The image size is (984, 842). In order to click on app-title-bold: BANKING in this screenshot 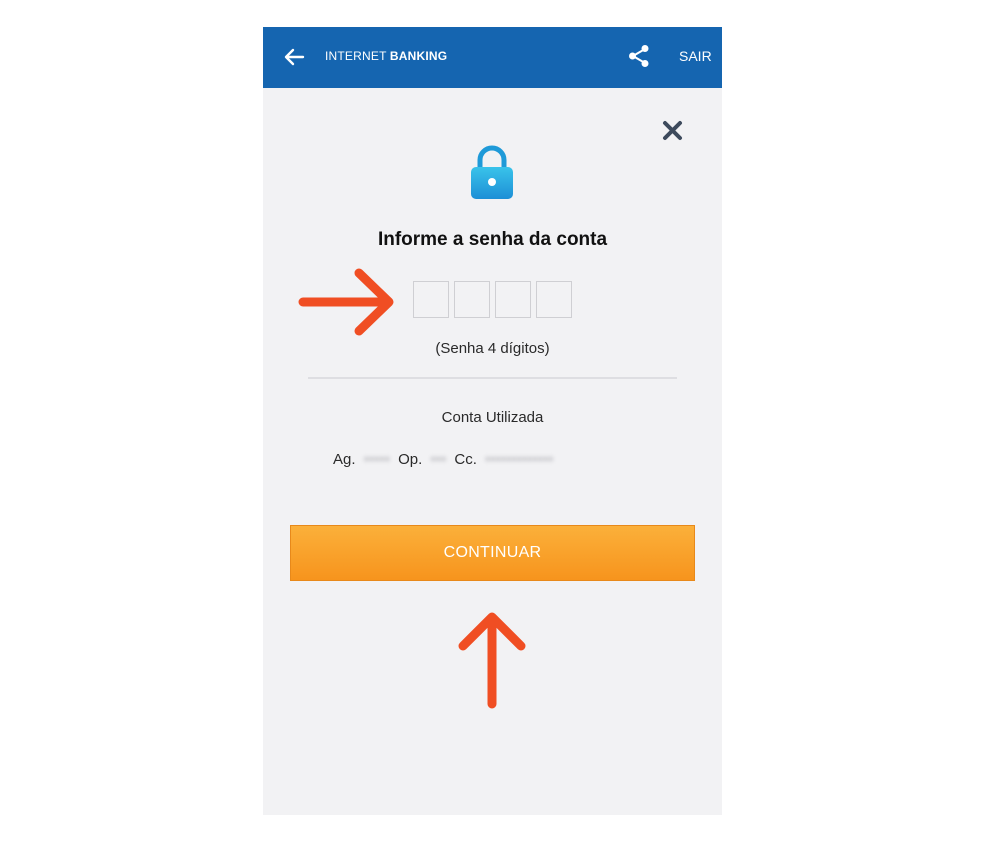, I will do `click(418, 56)`.